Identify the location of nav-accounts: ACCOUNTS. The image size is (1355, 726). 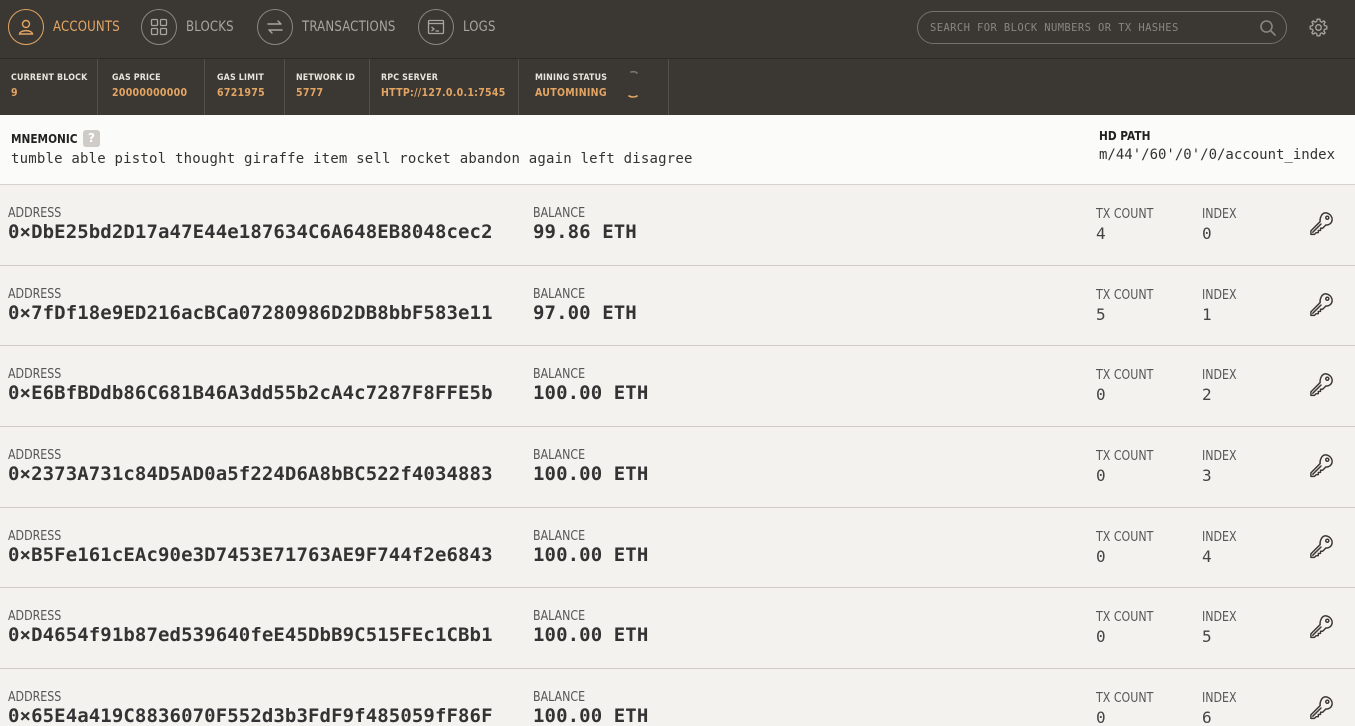
(67, 27).